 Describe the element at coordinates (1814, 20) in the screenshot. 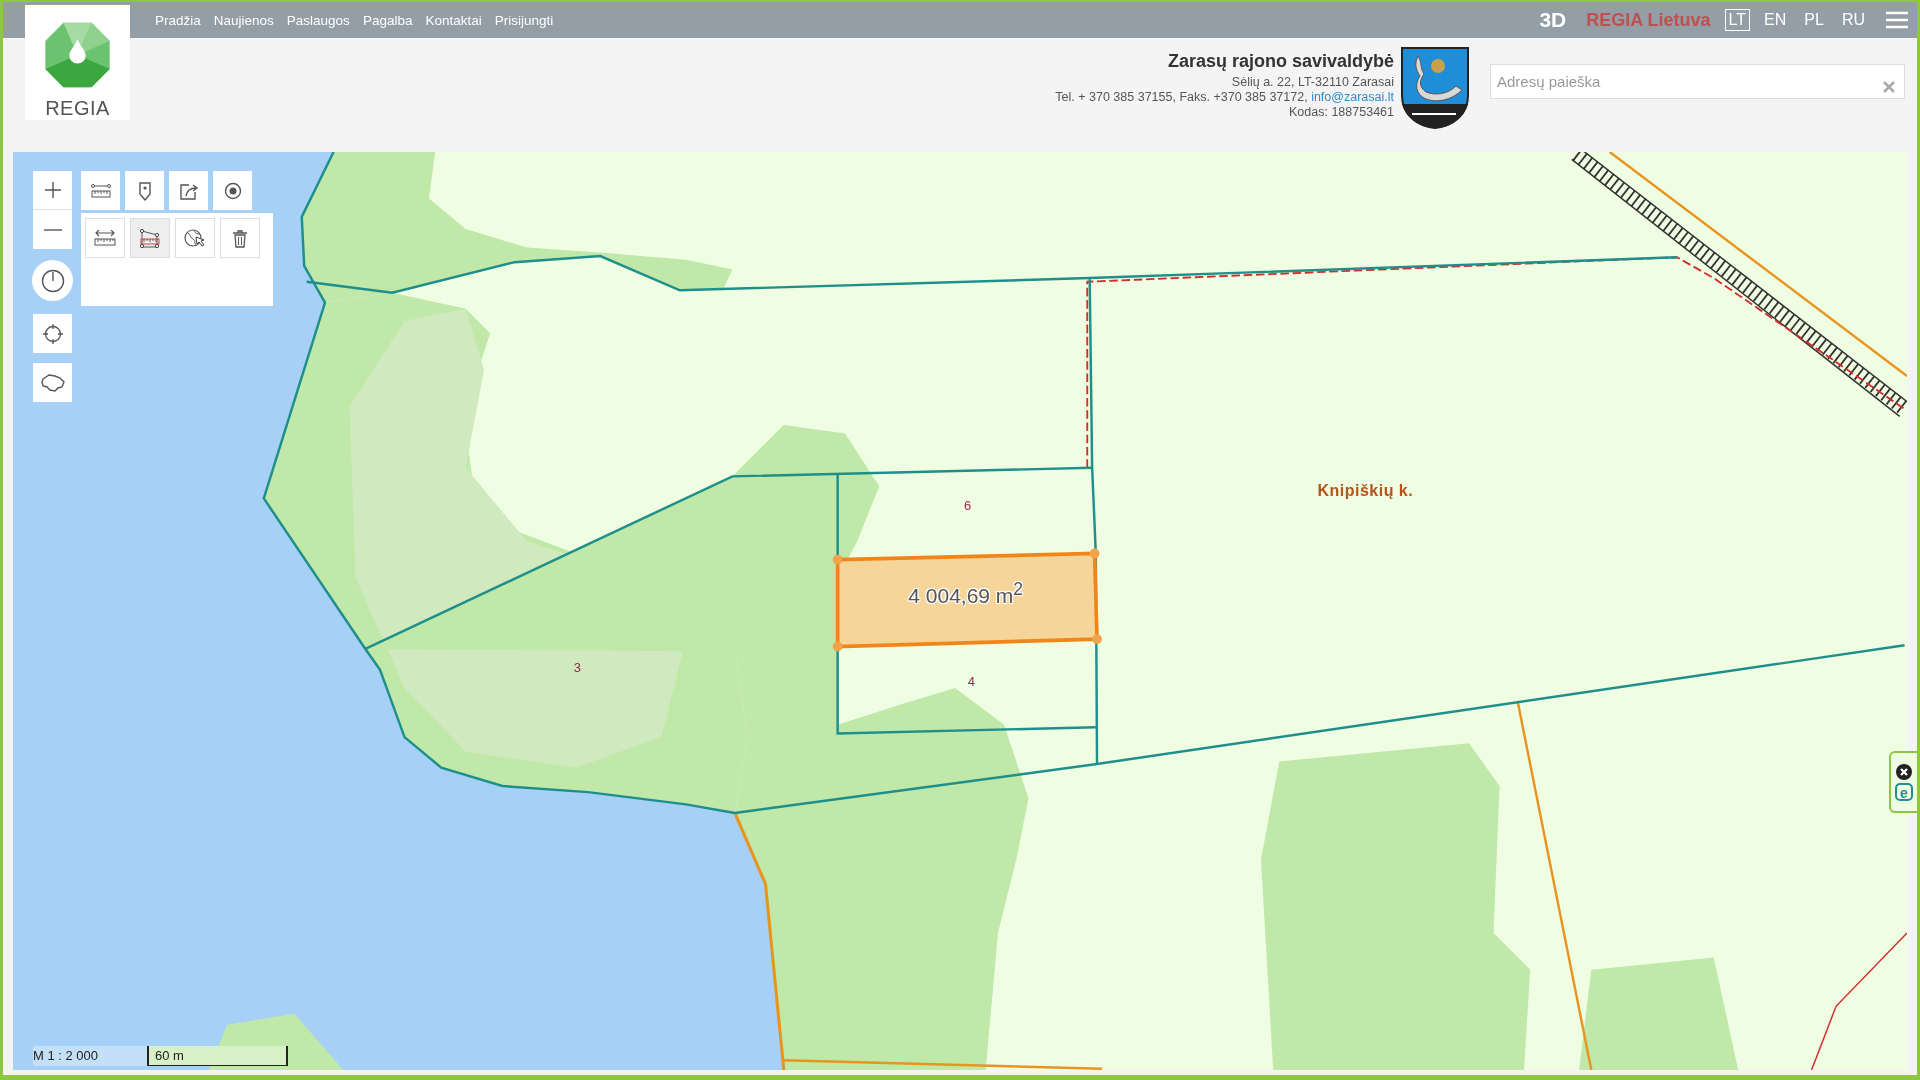

I see `language-option: PL` at that location.